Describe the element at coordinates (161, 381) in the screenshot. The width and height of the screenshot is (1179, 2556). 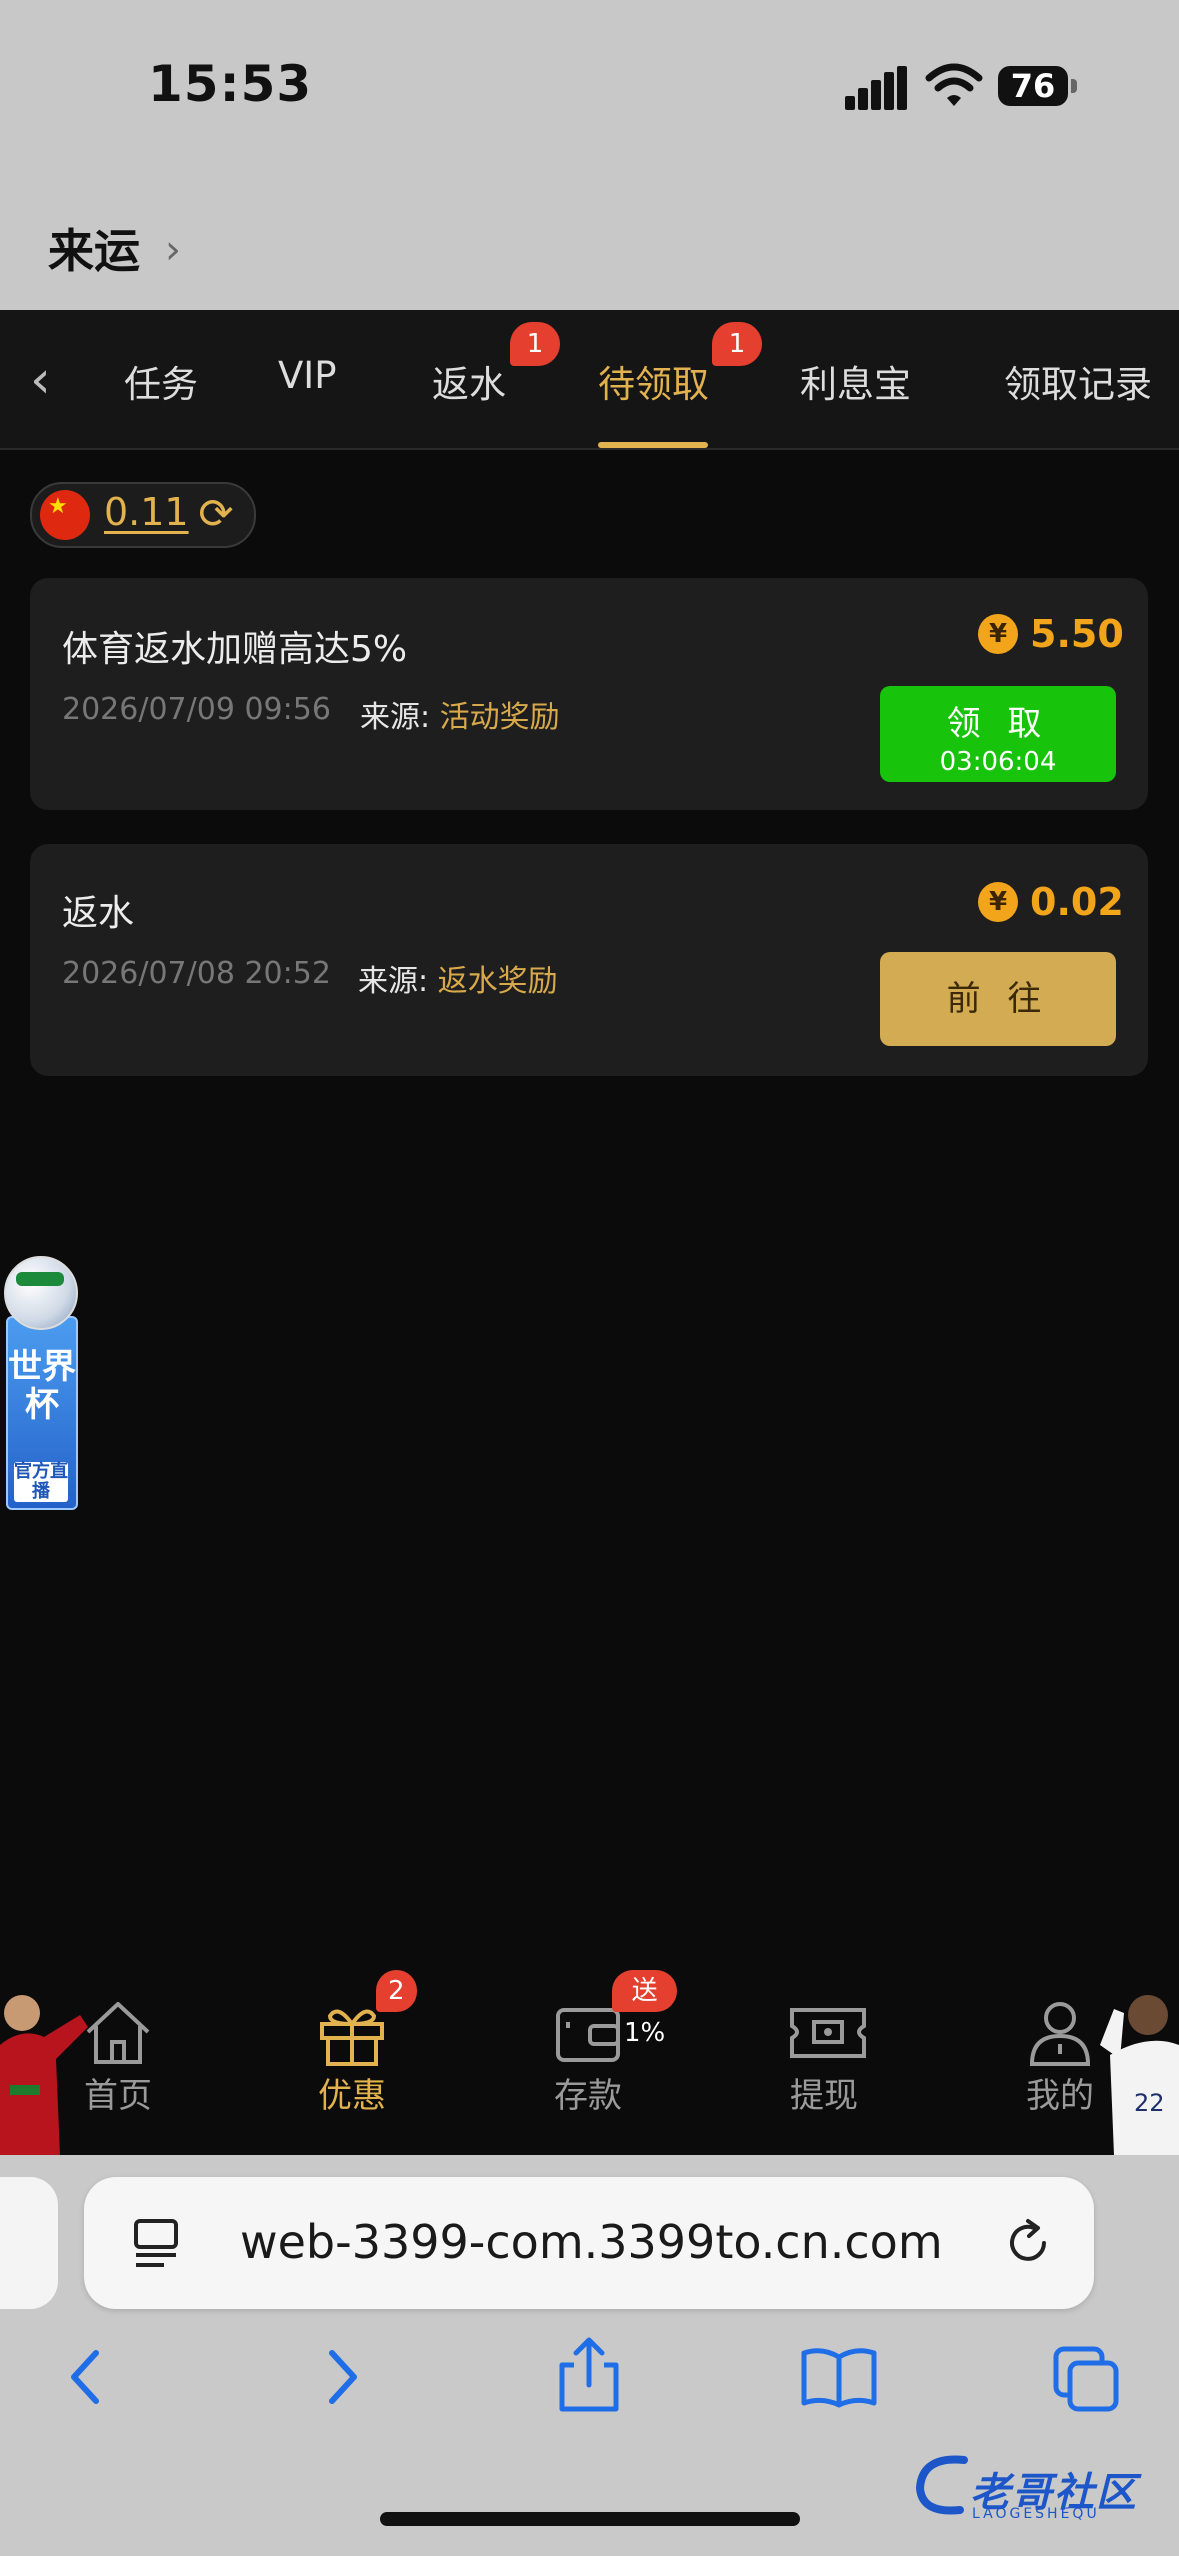
I see `tab-tasks: 任务` at that location.